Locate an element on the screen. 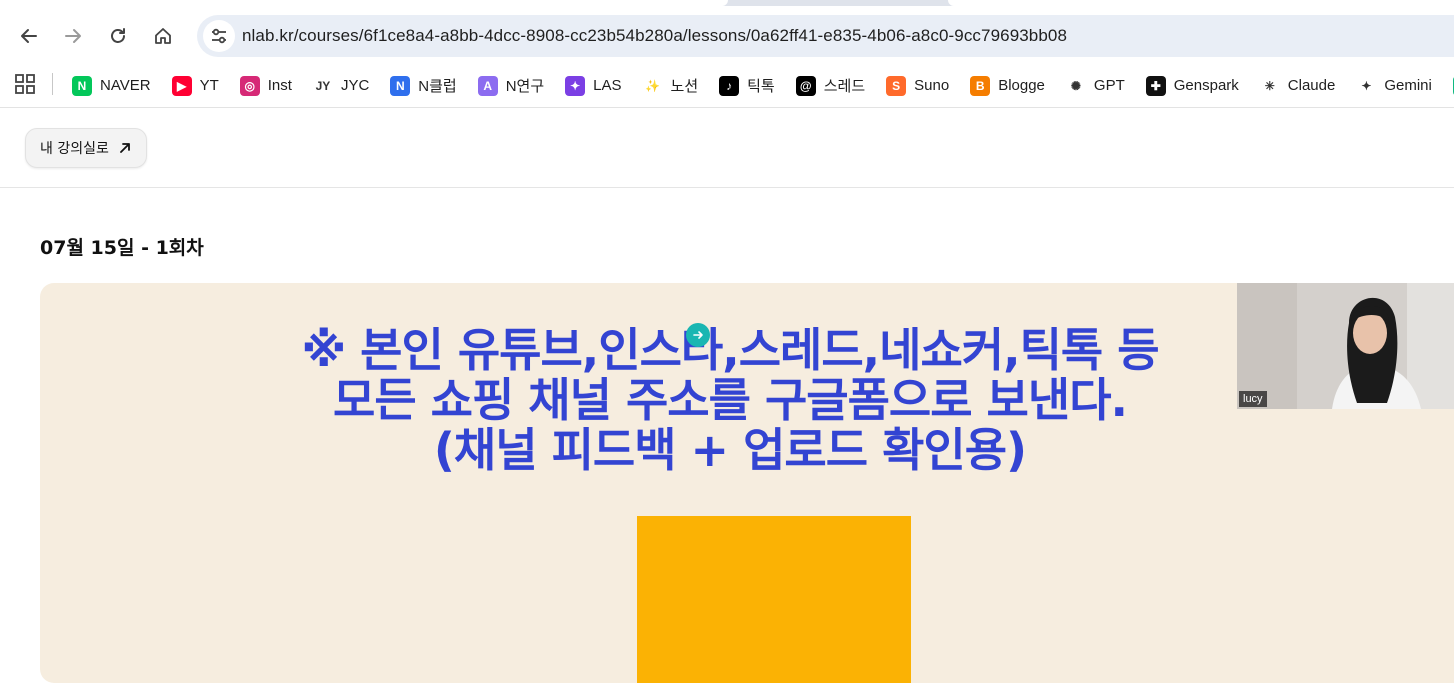 The height and width of the screenshot is (683, 1454). bookmark-item: N NAVER is located at coordinates (111, 86).